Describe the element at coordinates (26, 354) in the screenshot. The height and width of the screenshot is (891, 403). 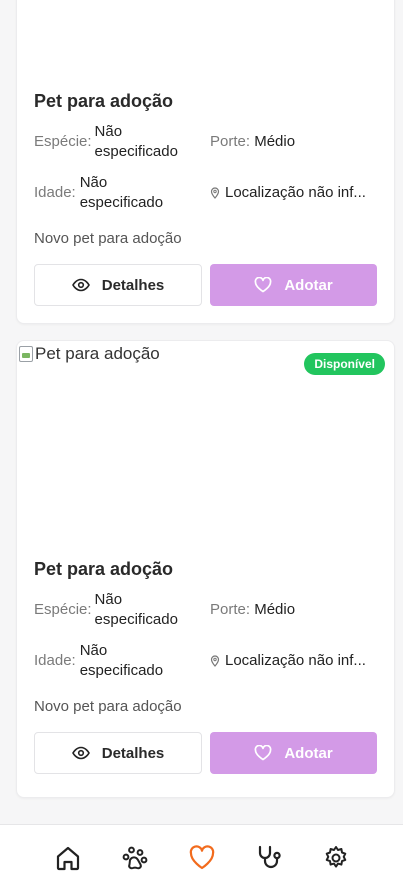
I see `broken-image-icon` at that location.